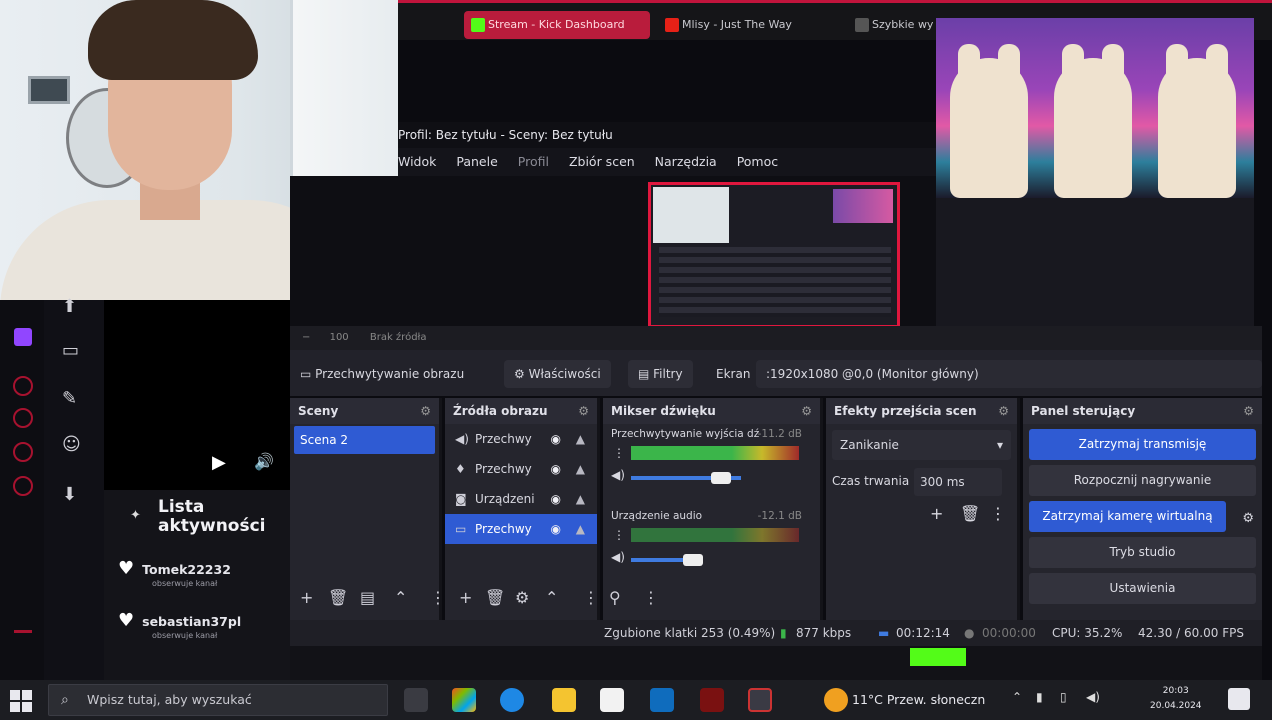 The width and height of the screenshot is (1272, 720). I want to click on menu-profil: Profil, so click(533, 161).